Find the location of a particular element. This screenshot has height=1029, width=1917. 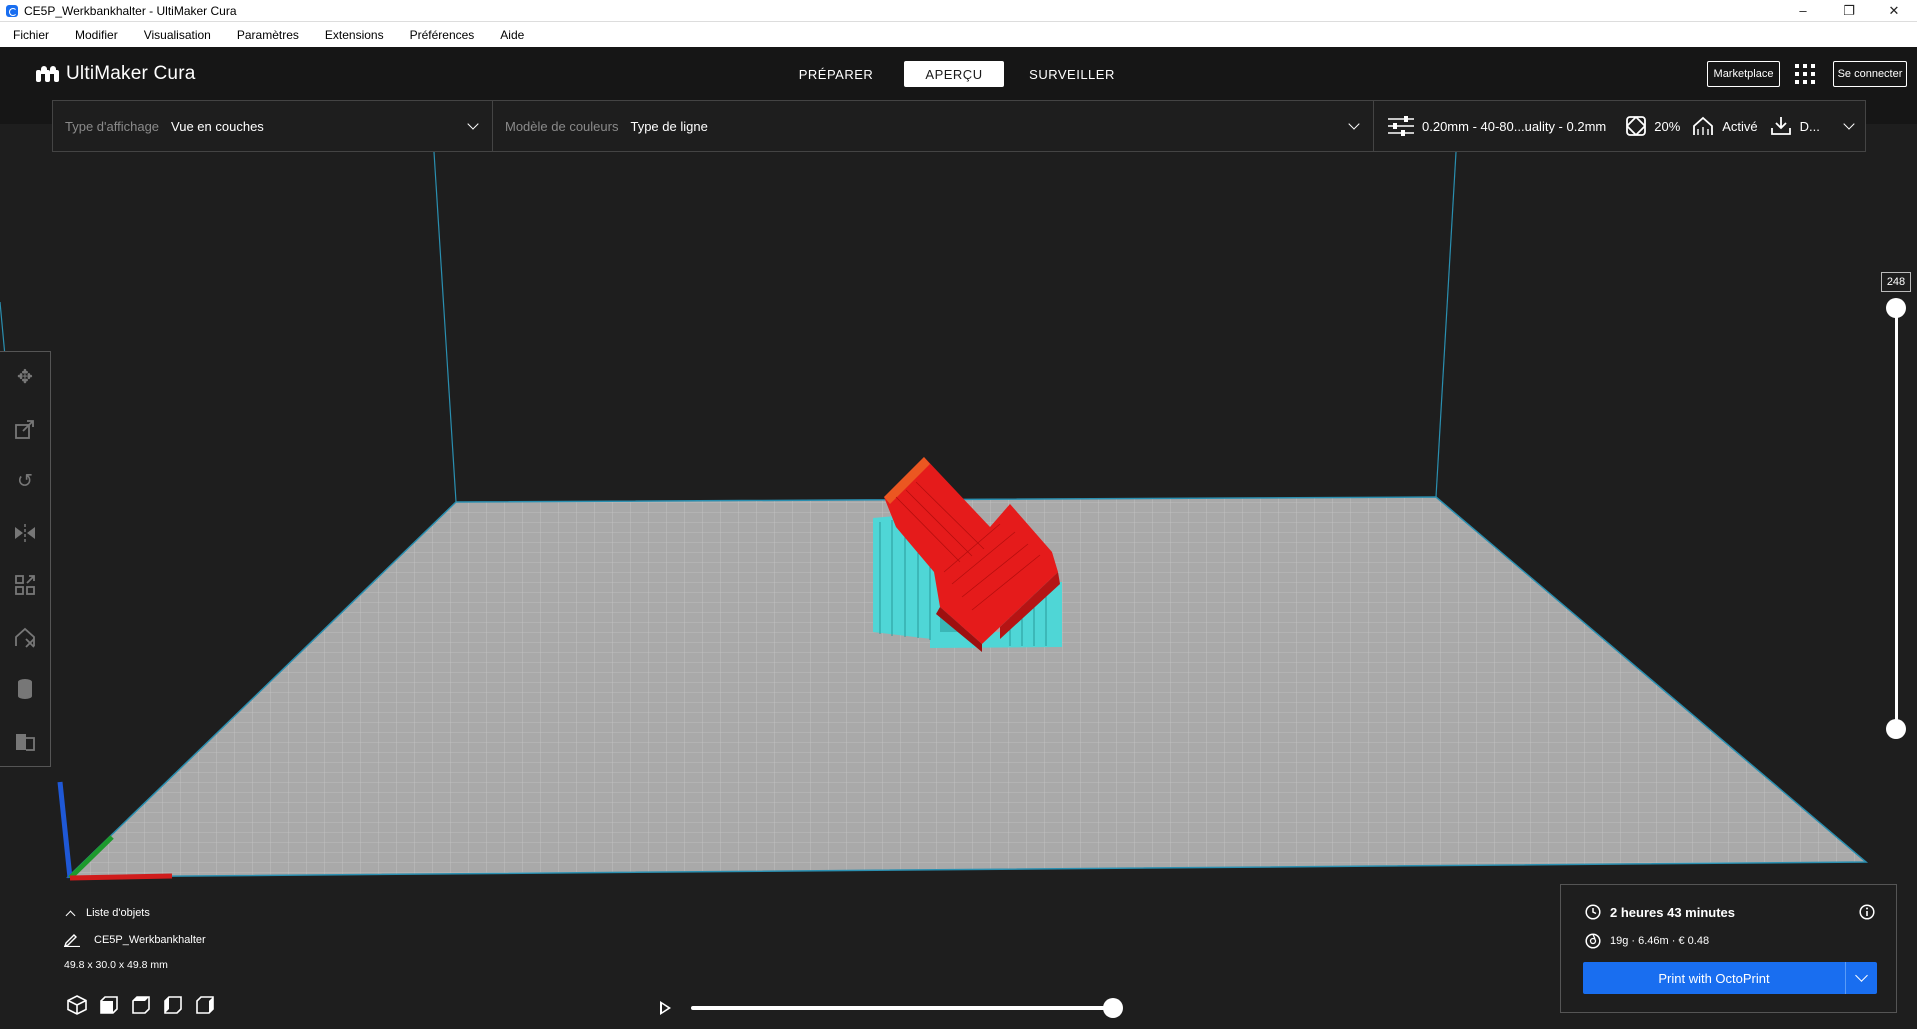

infill-icon is located at coordinates (1636, 126).